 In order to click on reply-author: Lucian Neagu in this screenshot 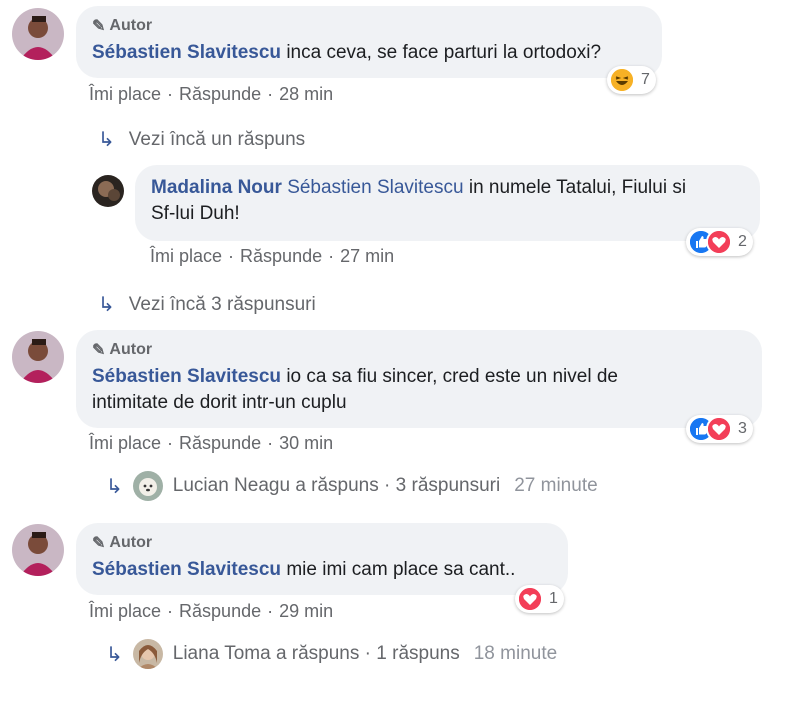, I will do `click(231, 485)`.